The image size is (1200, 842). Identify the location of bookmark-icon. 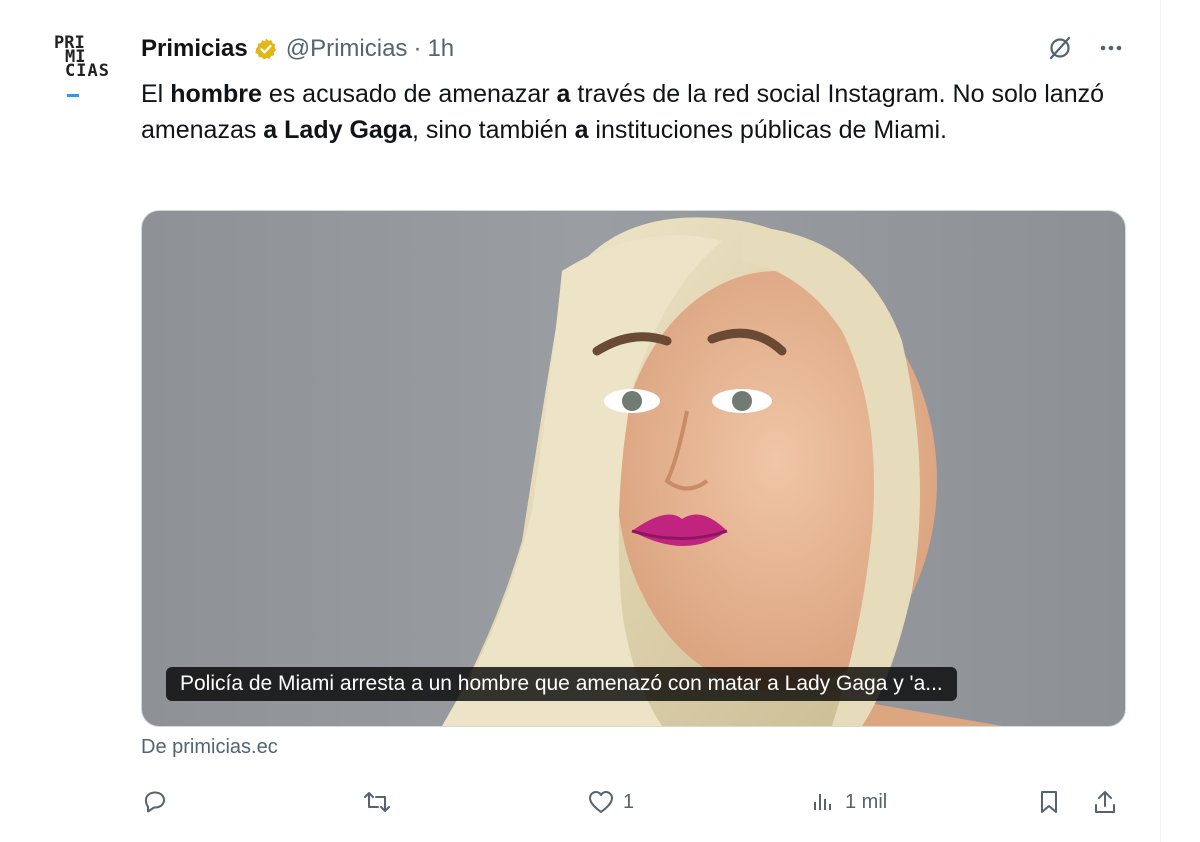
(1049, 802).